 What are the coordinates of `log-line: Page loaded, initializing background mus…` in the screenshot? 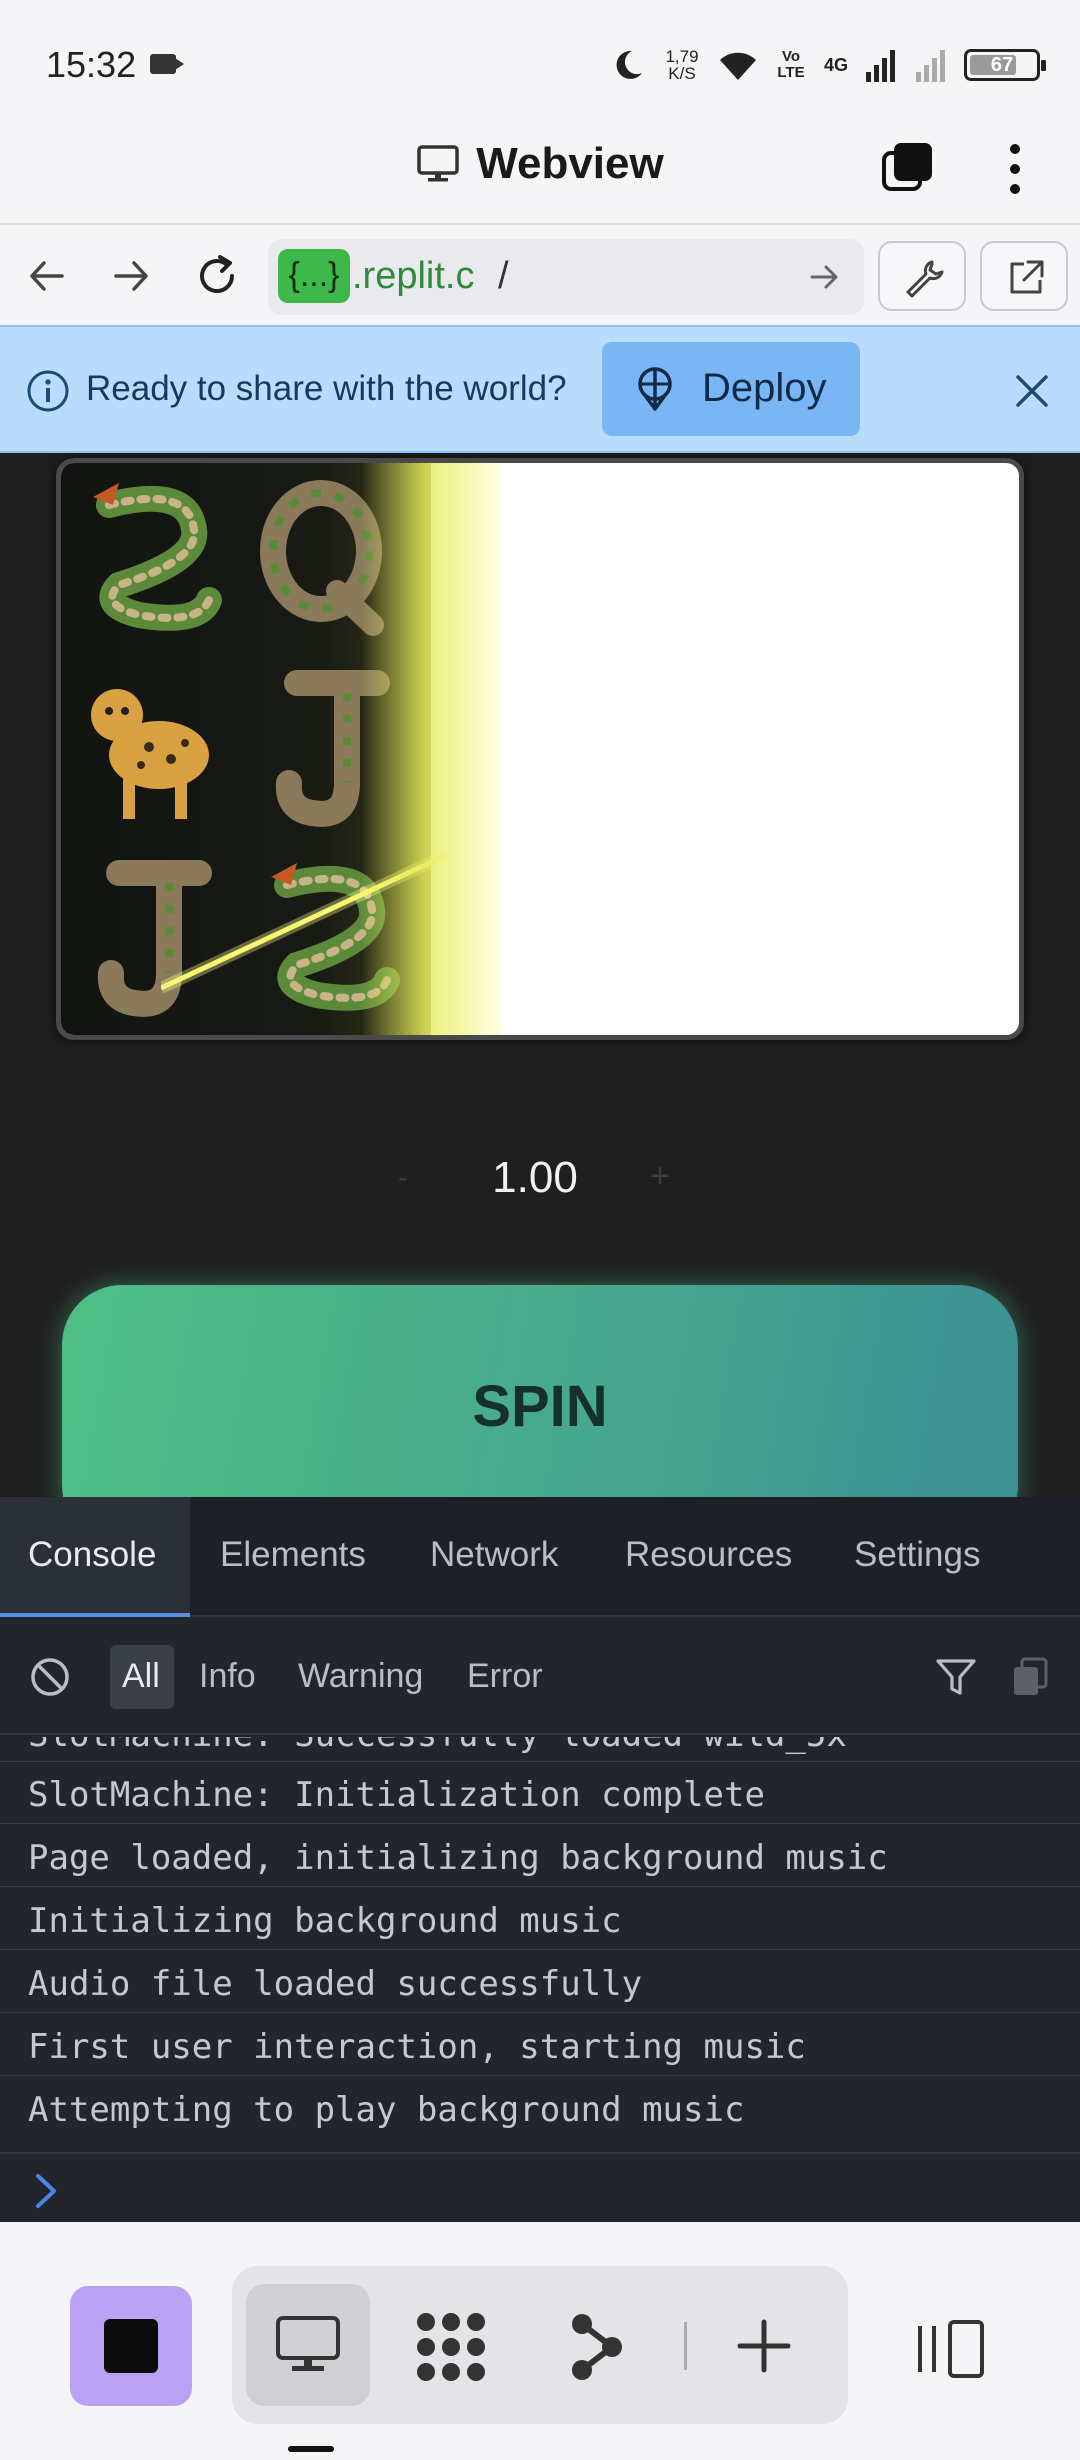 It's located at (458, 1858).